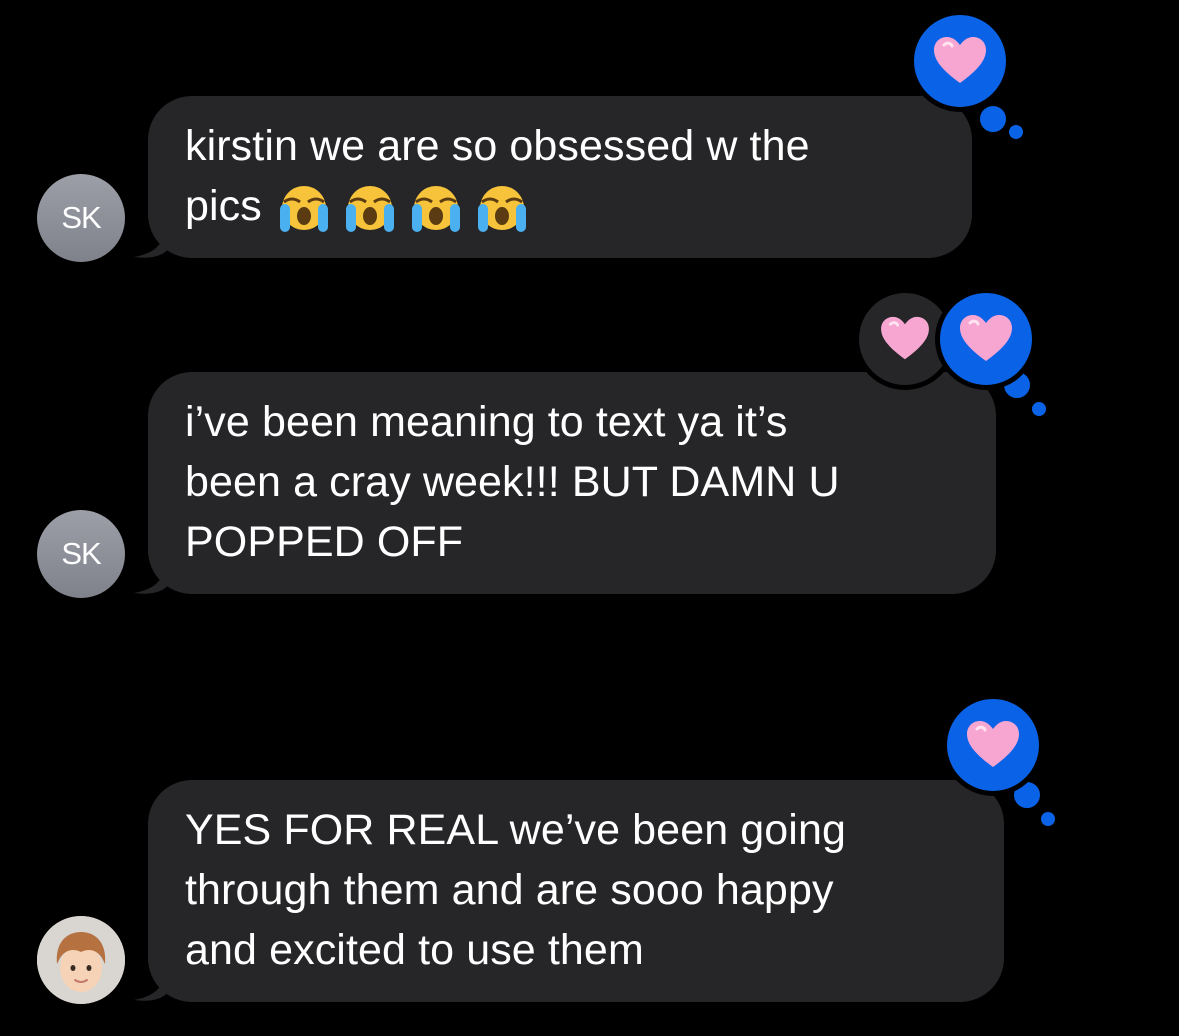 The image size is (1179, 1036). What do you see at coordinates (497, 146) in the screenshot?
I see `message-line: kirstin we are so obsessed w the` at bounding box center [497, 146].